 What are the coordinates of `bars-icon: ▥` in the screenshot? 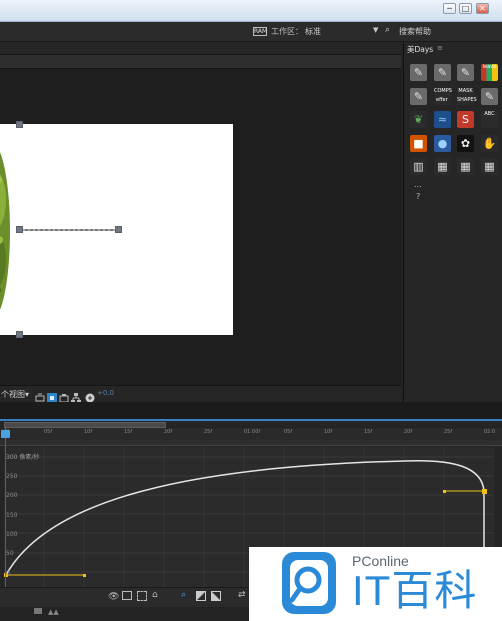 It's located at (418, 166).